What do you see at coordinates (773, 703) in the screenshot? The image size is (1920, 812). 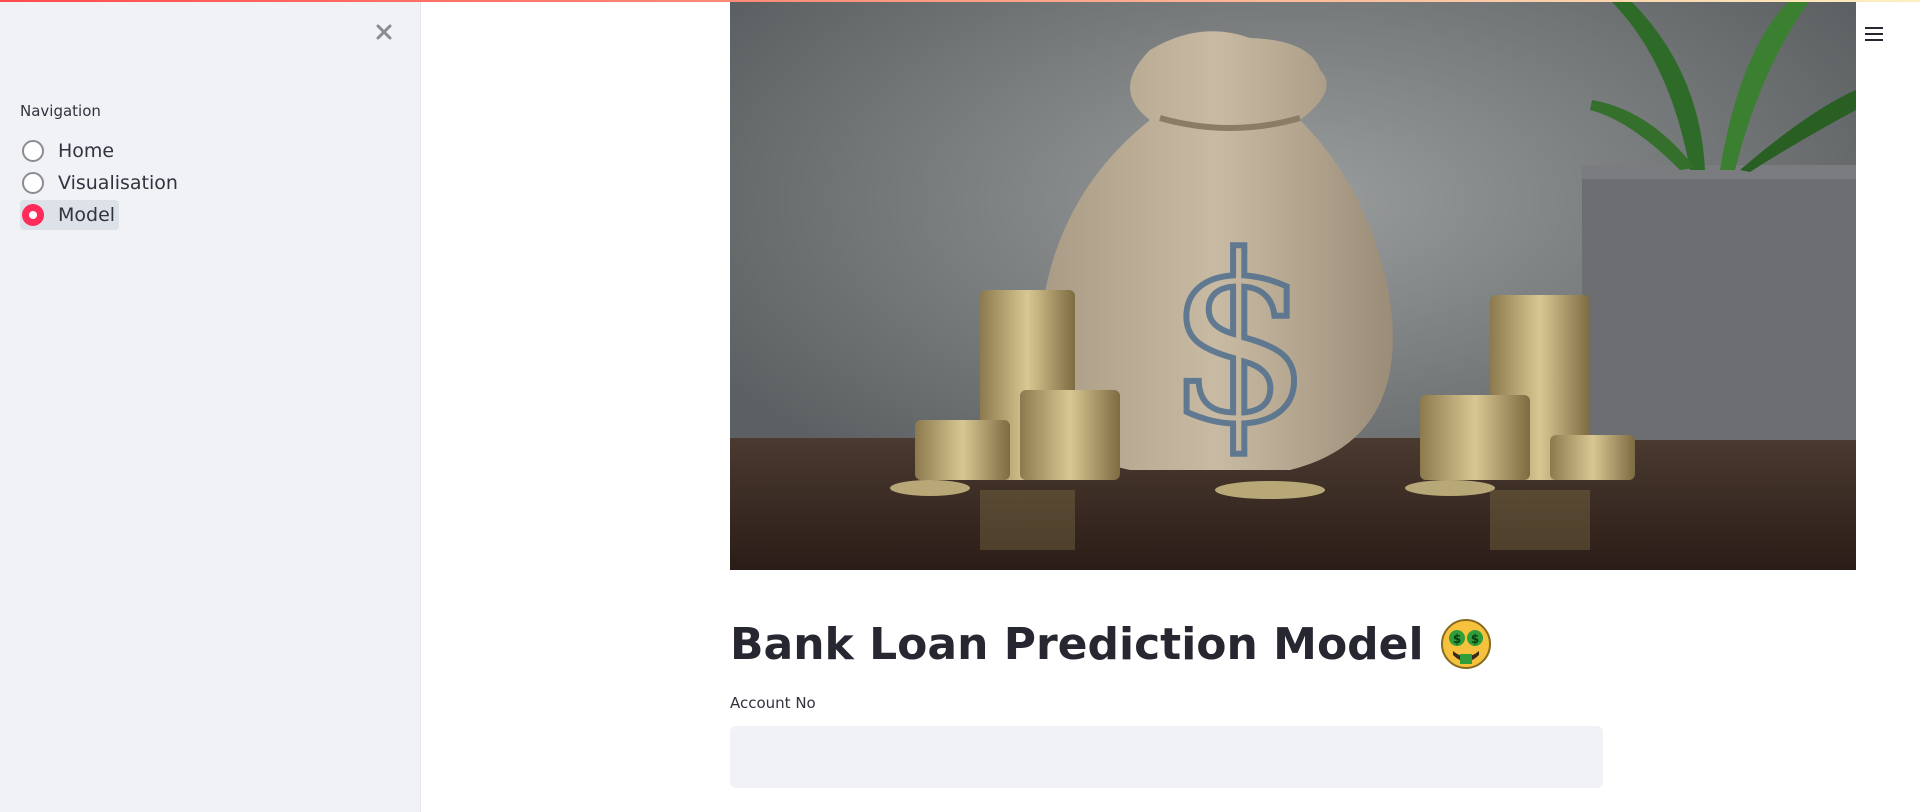 I see `account-no-label: Account No` at bounding box center [773, 703].